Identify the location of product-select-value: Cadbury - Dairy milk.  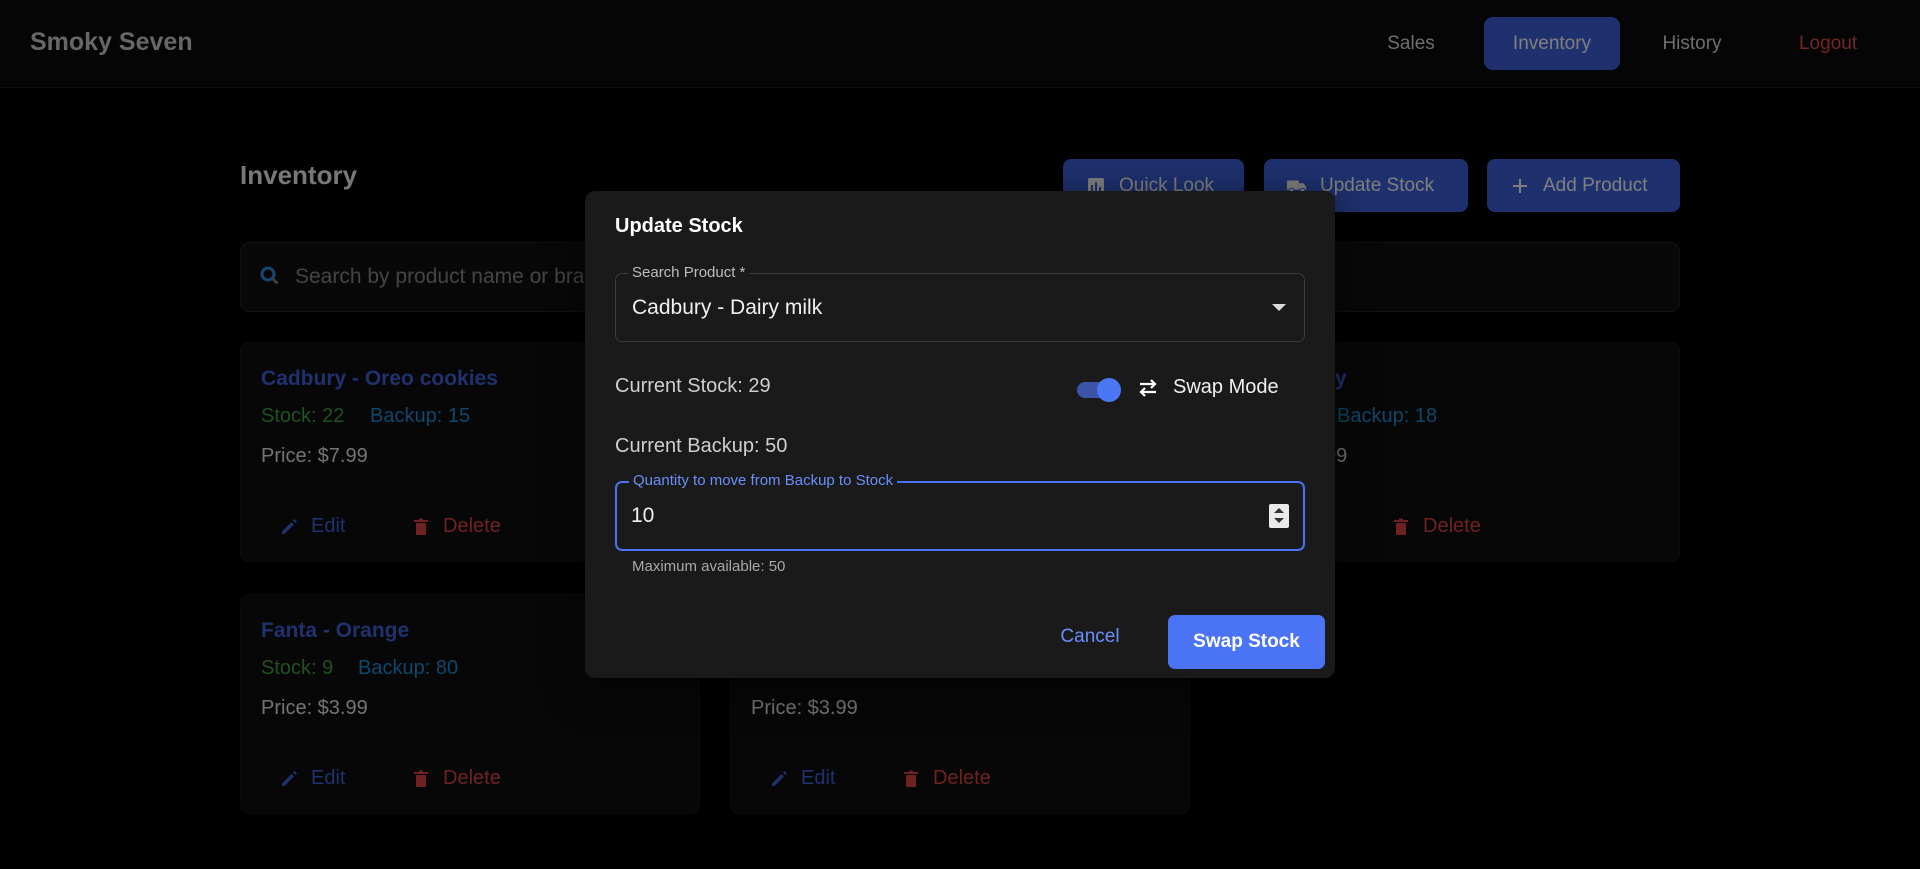
(727, 307).